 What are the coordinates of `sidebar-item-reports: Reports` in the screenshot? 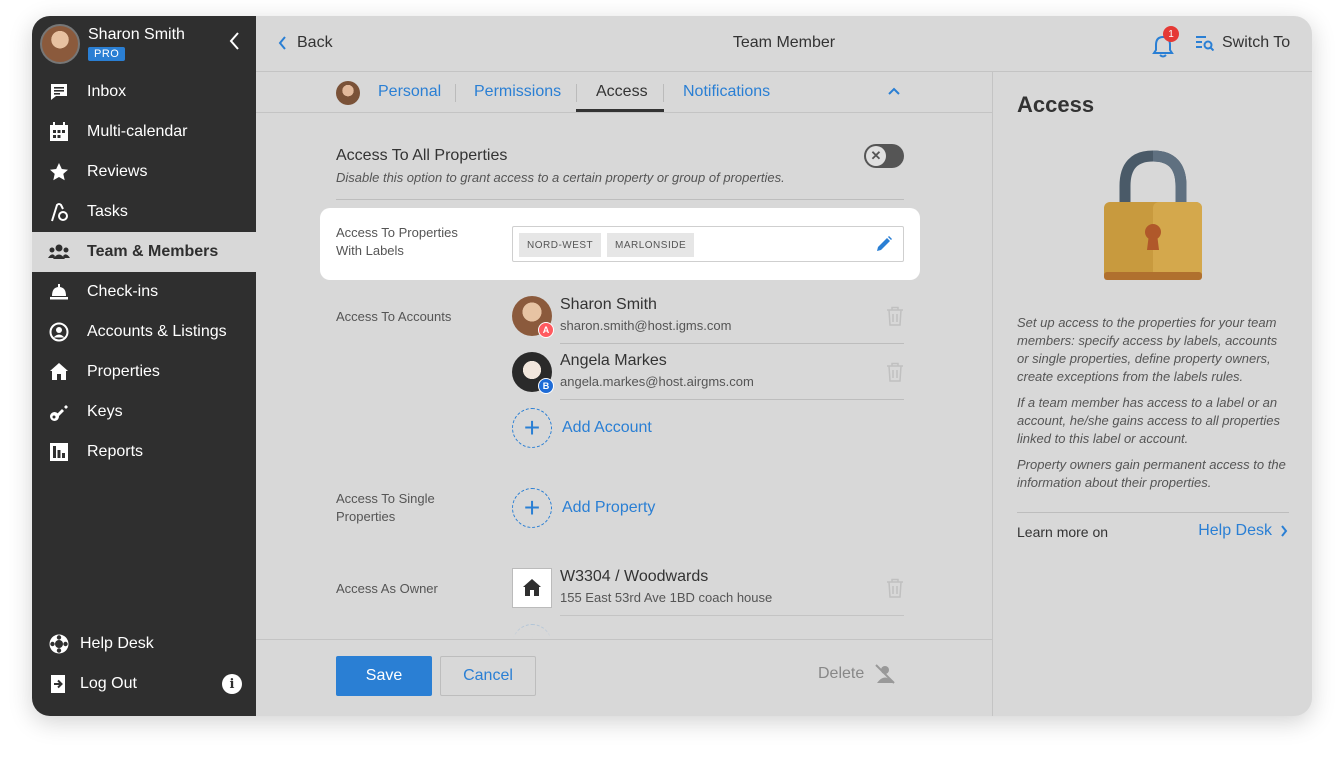 It's located at (144, 452).